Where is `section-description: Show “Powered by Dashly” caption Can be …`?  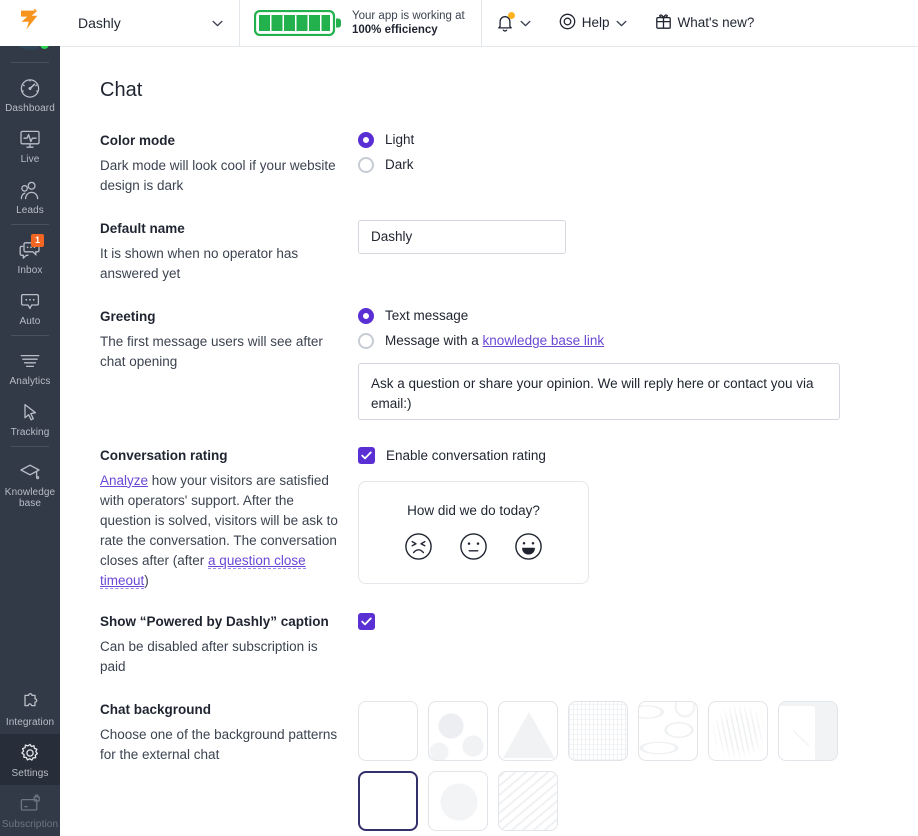 section-description: Show “Powered by Dashly” caption Can be … is located at coordinates (229, 645).